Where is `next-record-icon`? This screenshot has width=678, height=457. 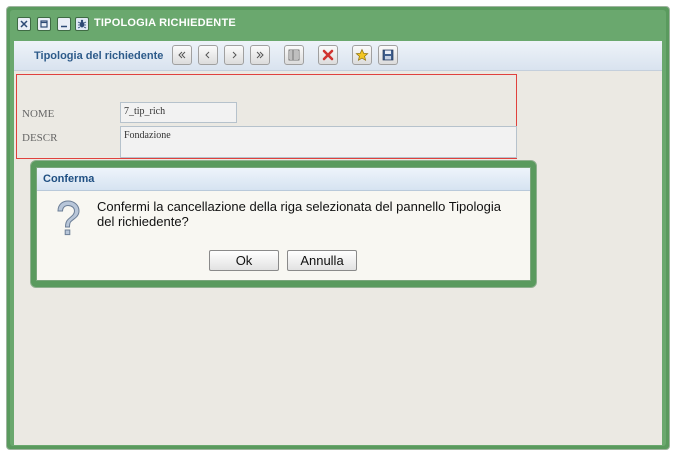
next-record-icon is located at coordinates (234, 55).